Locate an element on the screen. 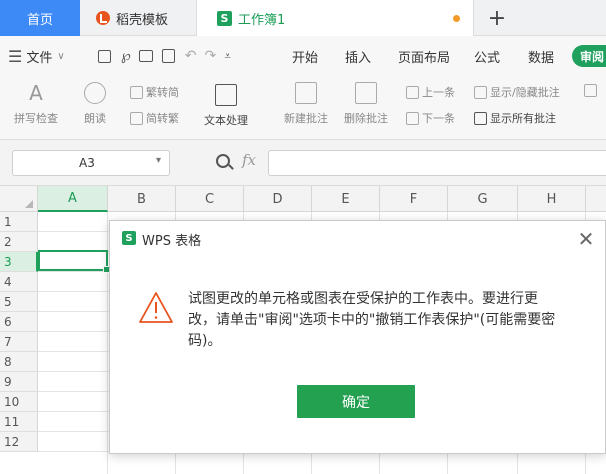 The height and width of the screenshot is (474, 606). column-header-f: F is located at coordinates (414, 199).